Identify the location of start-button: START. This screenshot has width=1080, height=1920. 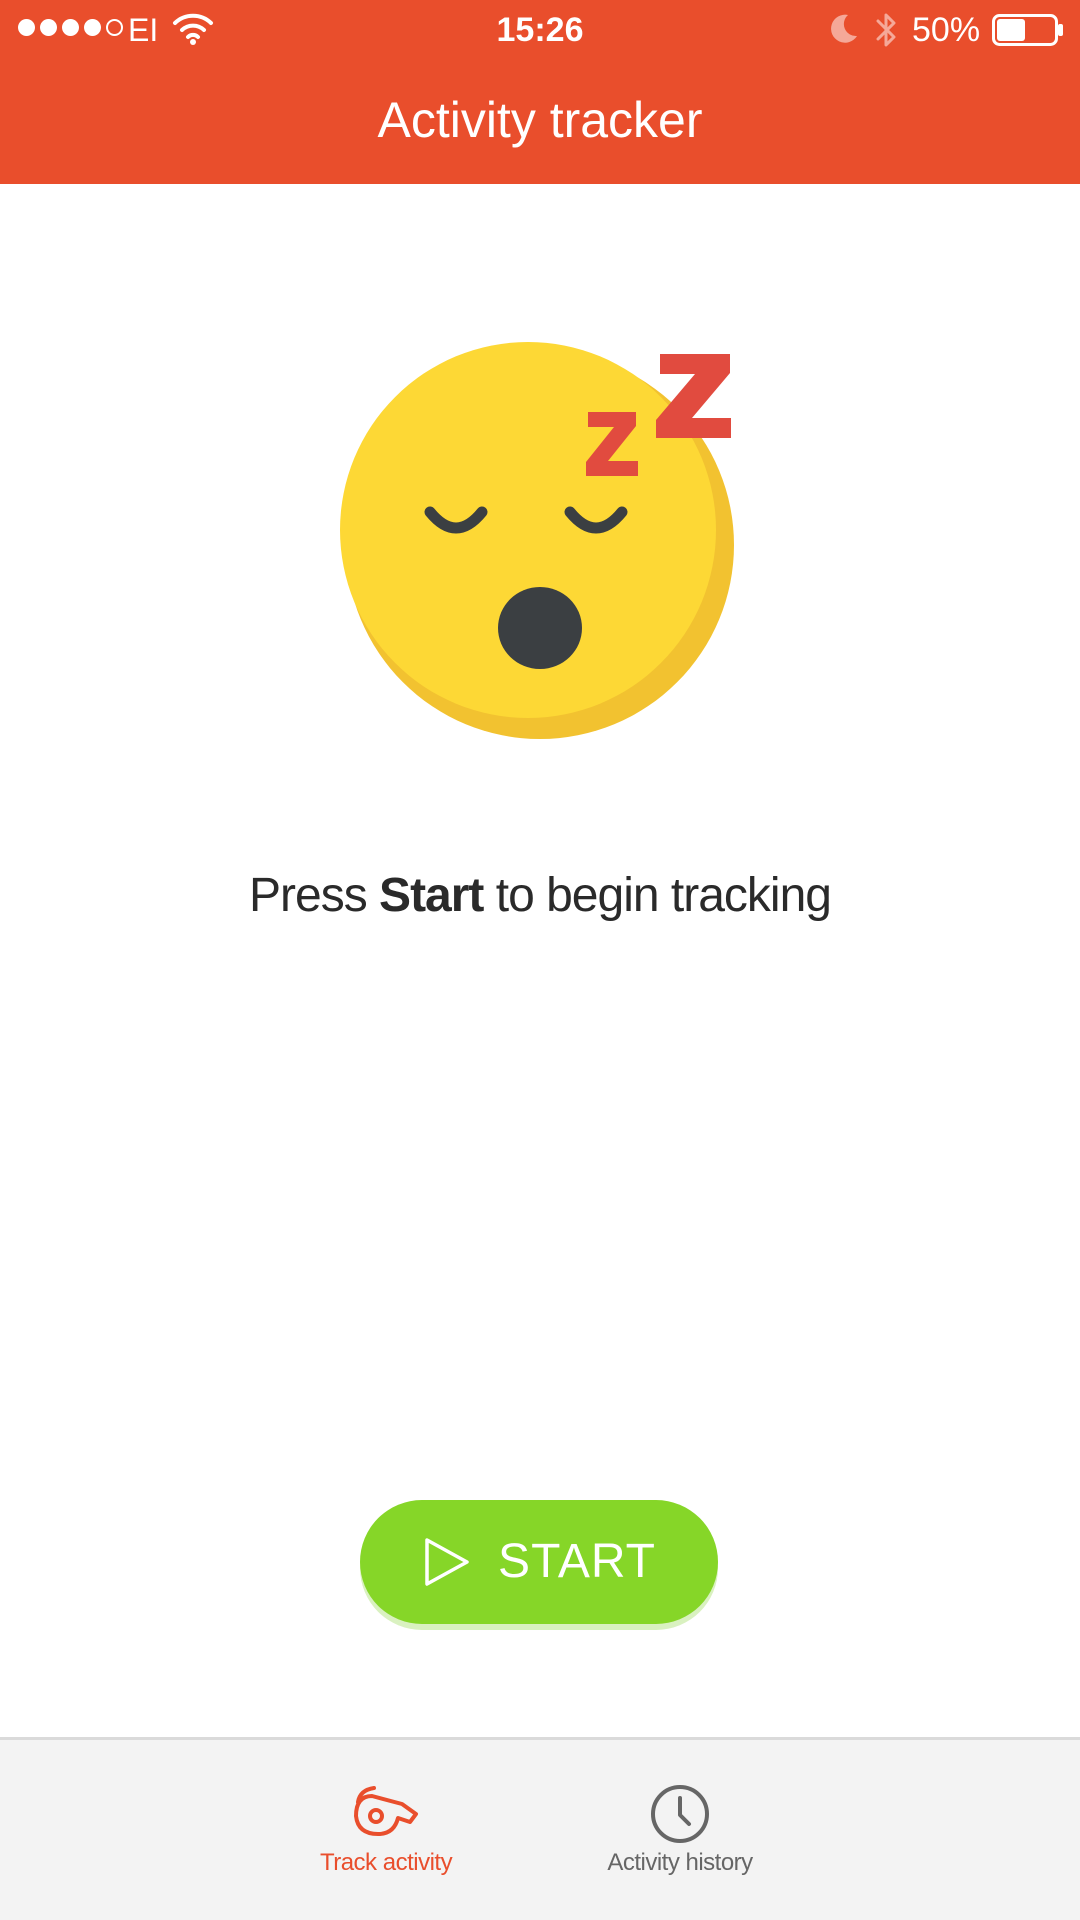
(539, 1562).